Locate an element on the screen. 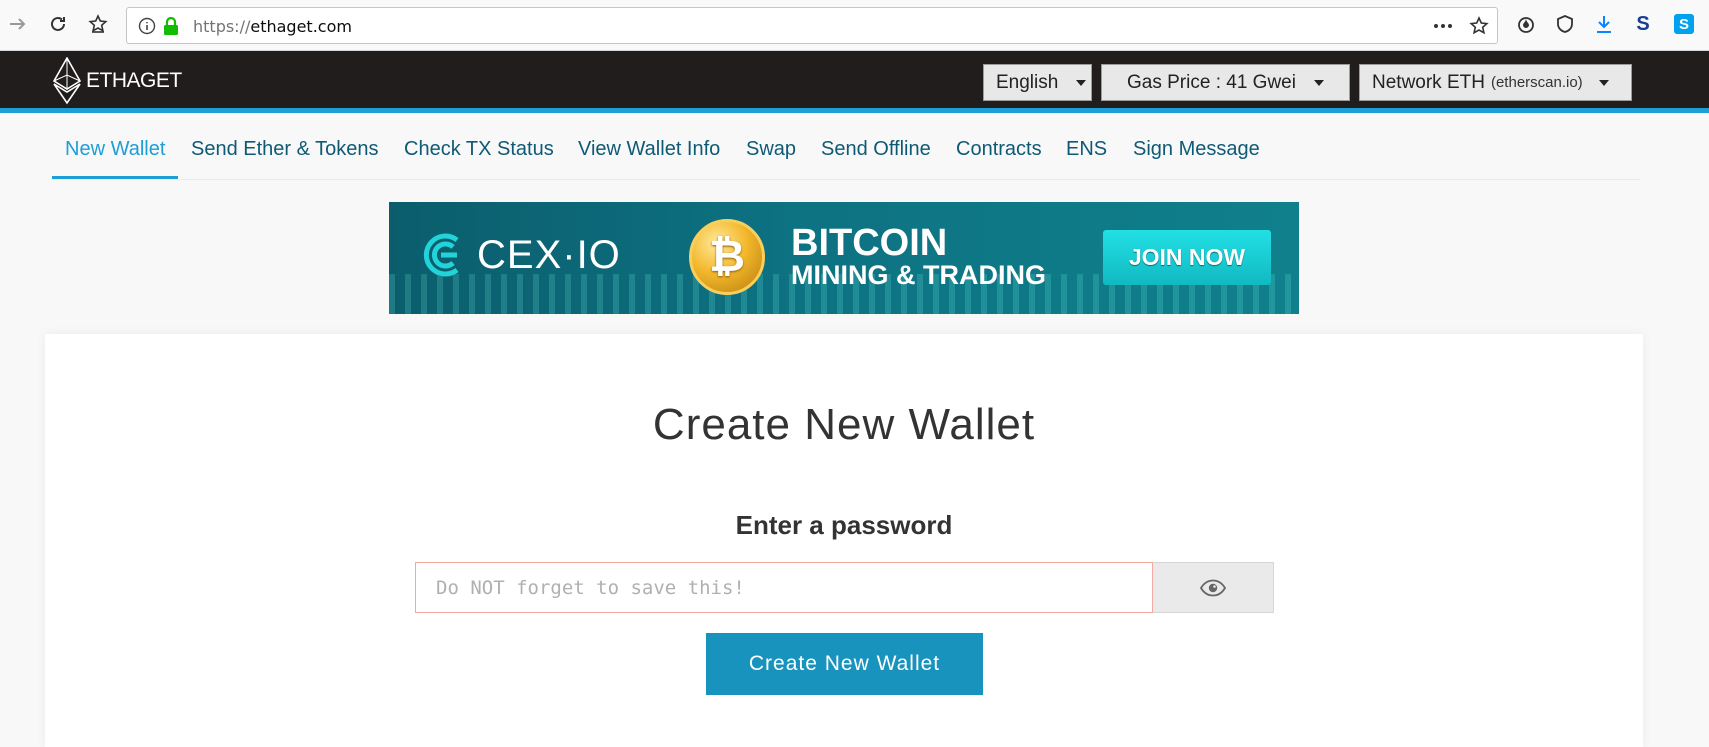 The image size is (1709, 747). eye-icon is located at coordinates (1213, 587).